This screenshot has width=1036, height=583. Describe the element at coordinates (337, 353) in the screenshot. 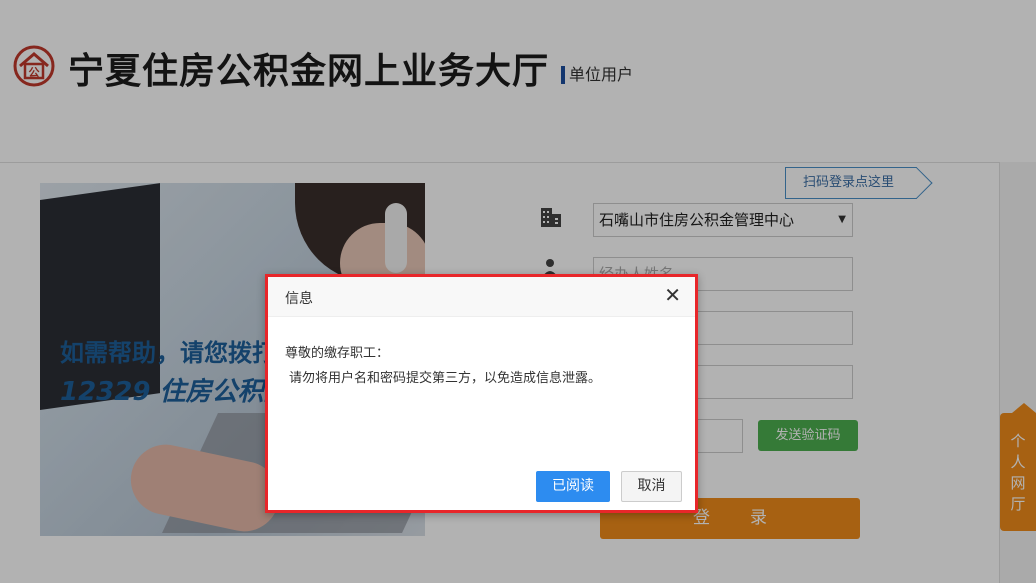

I see `dialog-greeting: 尊敬的缴存职工：` at that location.